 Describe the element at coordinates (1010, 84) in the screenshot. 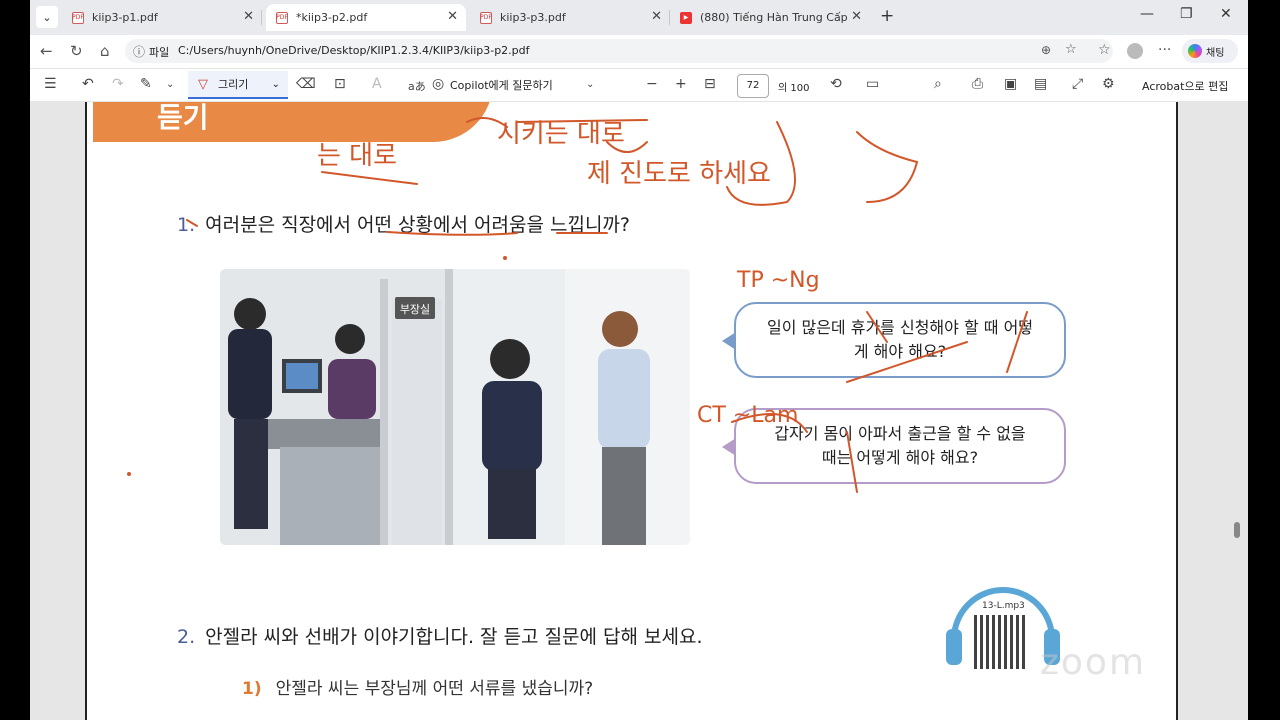

I see `save-icon: ▣` at that location.